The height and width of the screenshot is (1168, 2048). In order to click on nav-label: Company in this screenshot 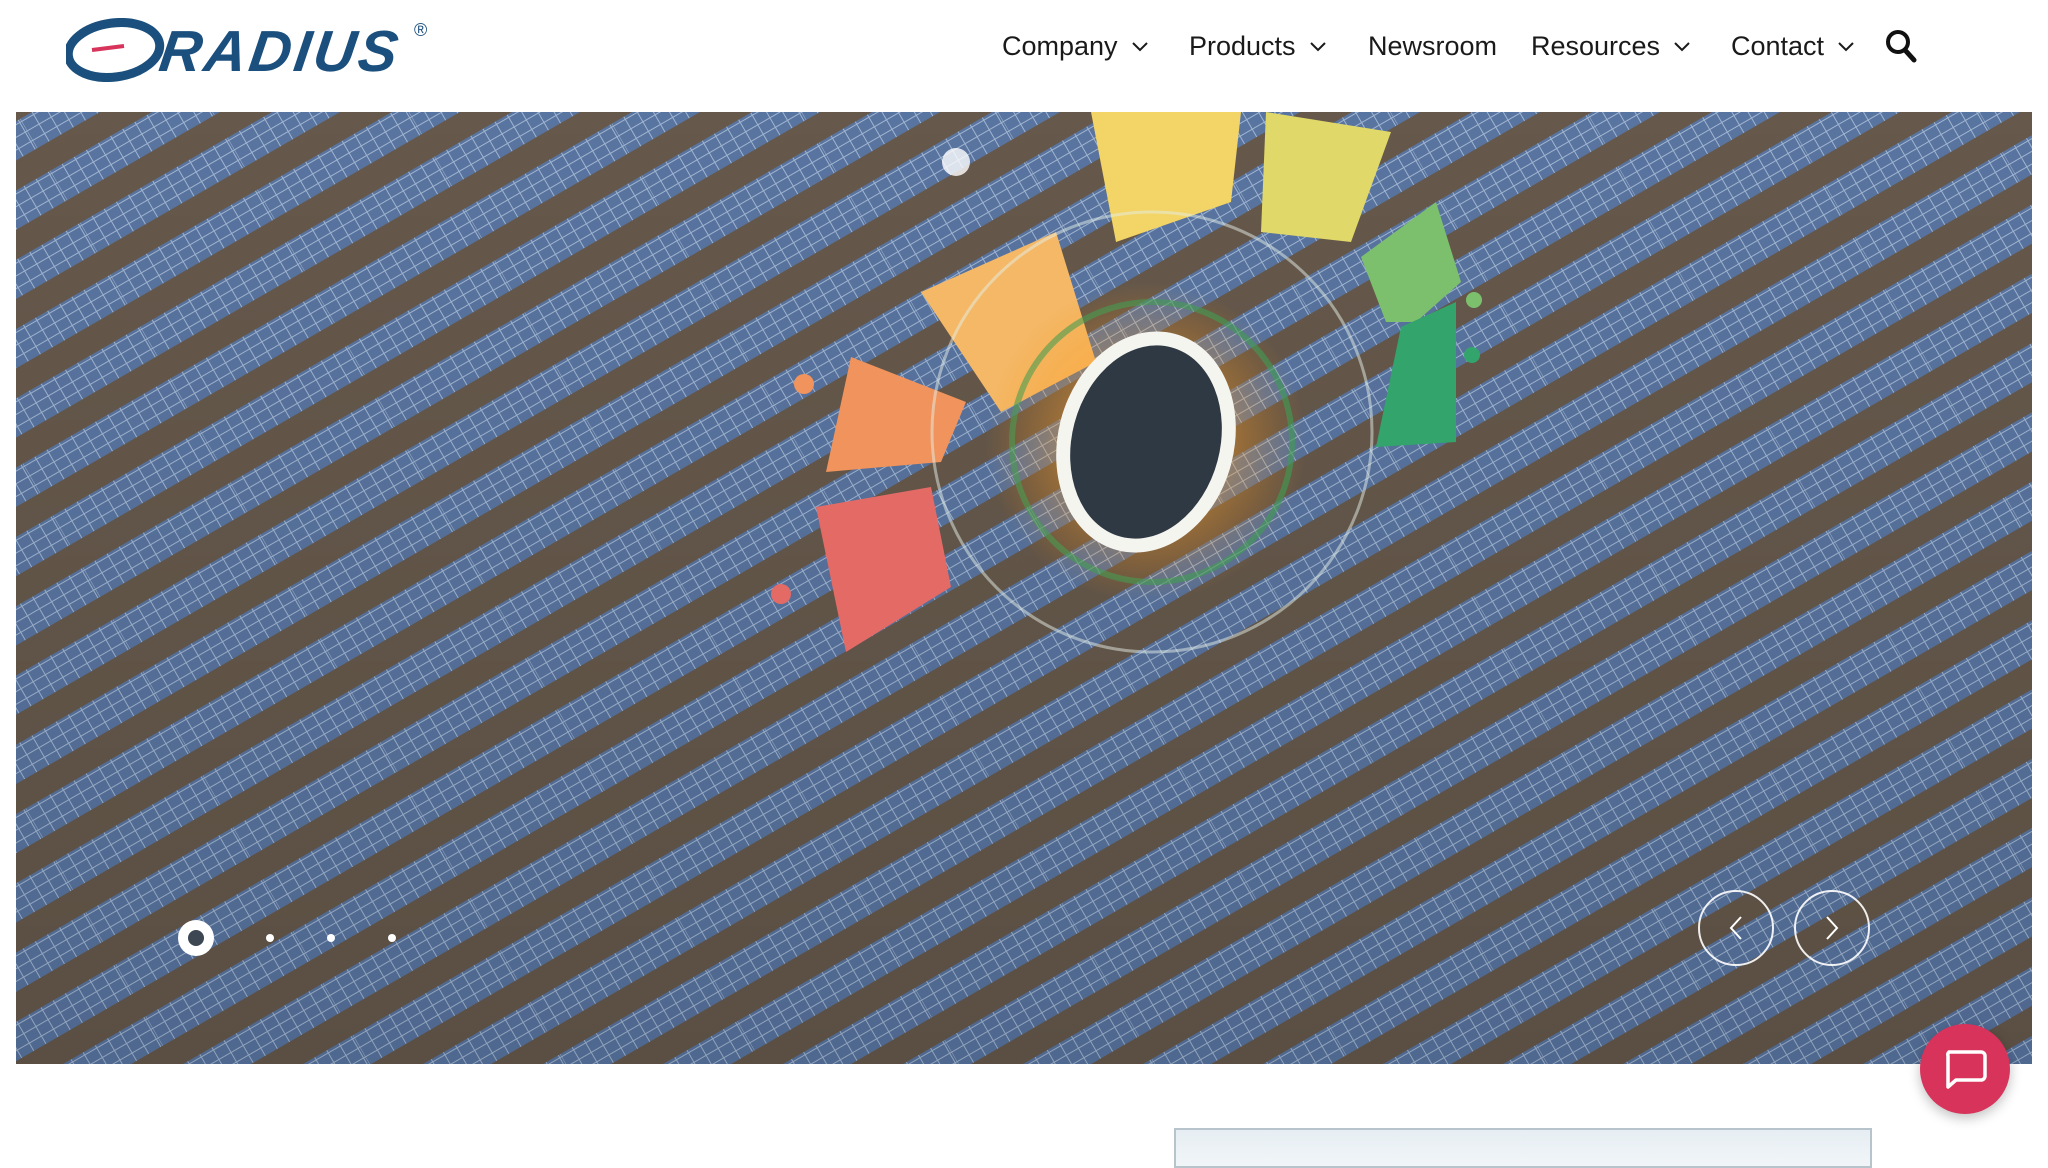, I will do `click(1060, 46)`.